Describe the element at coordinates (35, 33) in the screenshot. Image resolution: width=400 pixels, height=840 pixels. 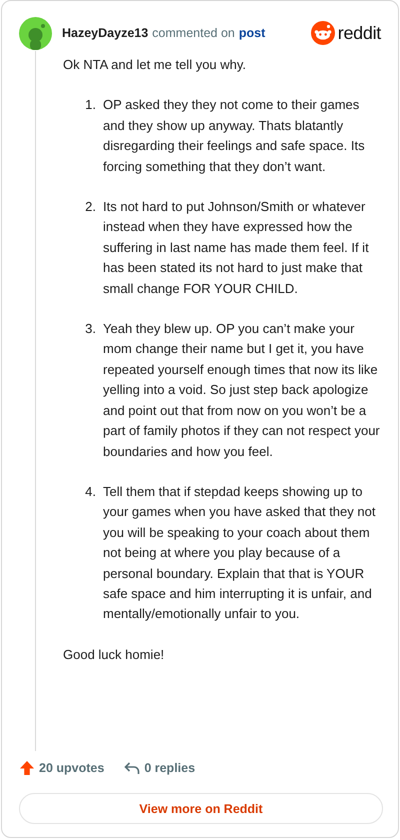
I see `avatar-icon` at that location.